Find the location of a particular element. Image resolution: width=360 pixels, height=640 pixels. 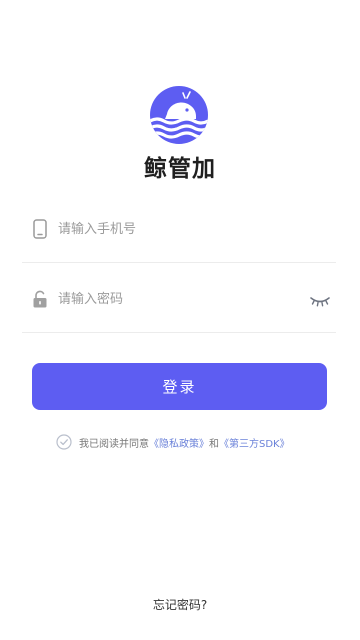

forgot-password-link: 忘记密码? is located at coordinates (180, 604).